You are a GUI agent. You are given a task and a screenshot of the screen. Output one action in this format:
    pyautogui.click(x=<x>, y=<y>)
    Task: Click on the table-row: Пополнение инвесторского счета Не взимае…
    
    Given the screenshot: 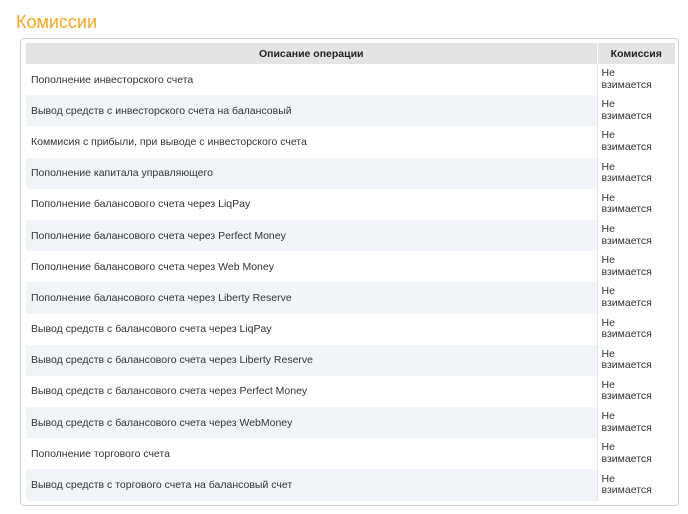 What is the action you would take?
    pyautogui.click(x=350, y=80)
    